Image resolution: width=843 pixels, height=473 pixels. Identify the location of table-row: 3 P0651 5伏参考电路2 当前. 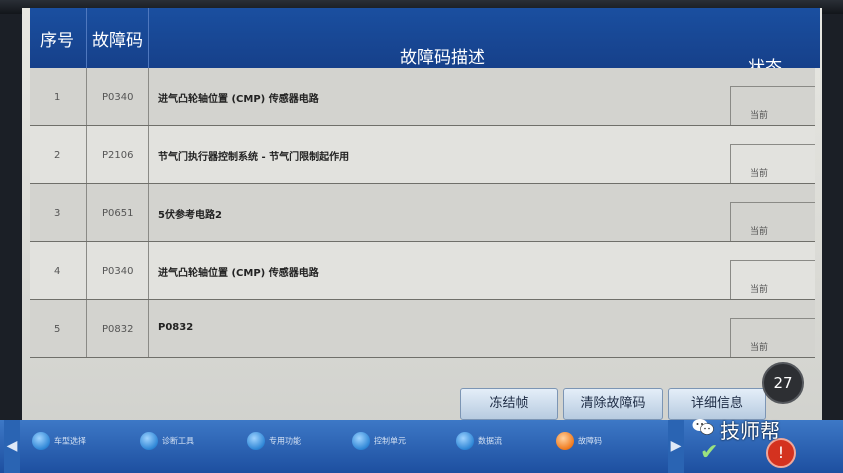
(422, 213).